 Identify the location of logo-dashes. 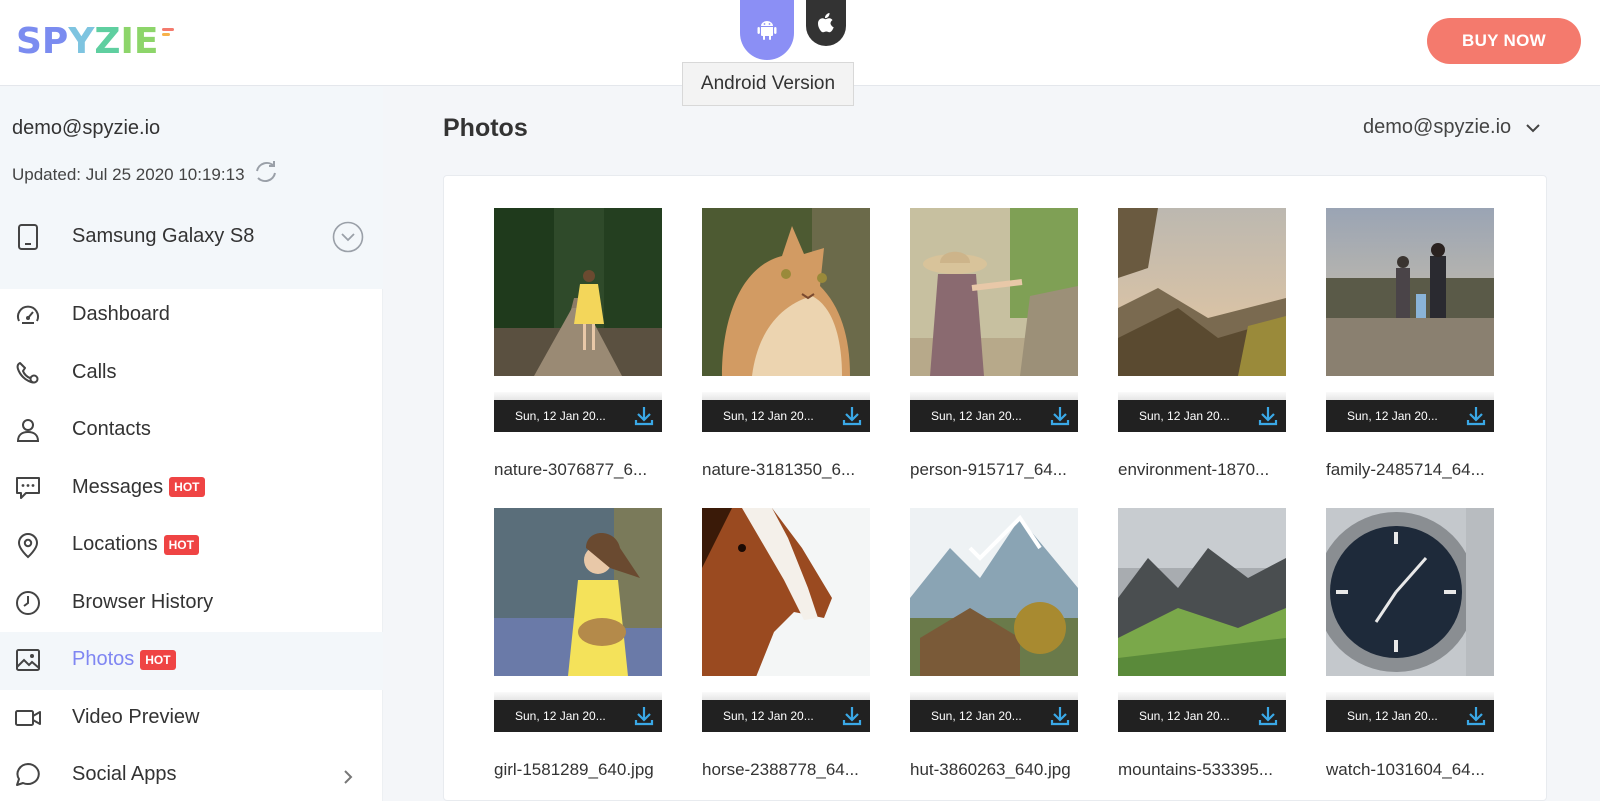
(167, 32).